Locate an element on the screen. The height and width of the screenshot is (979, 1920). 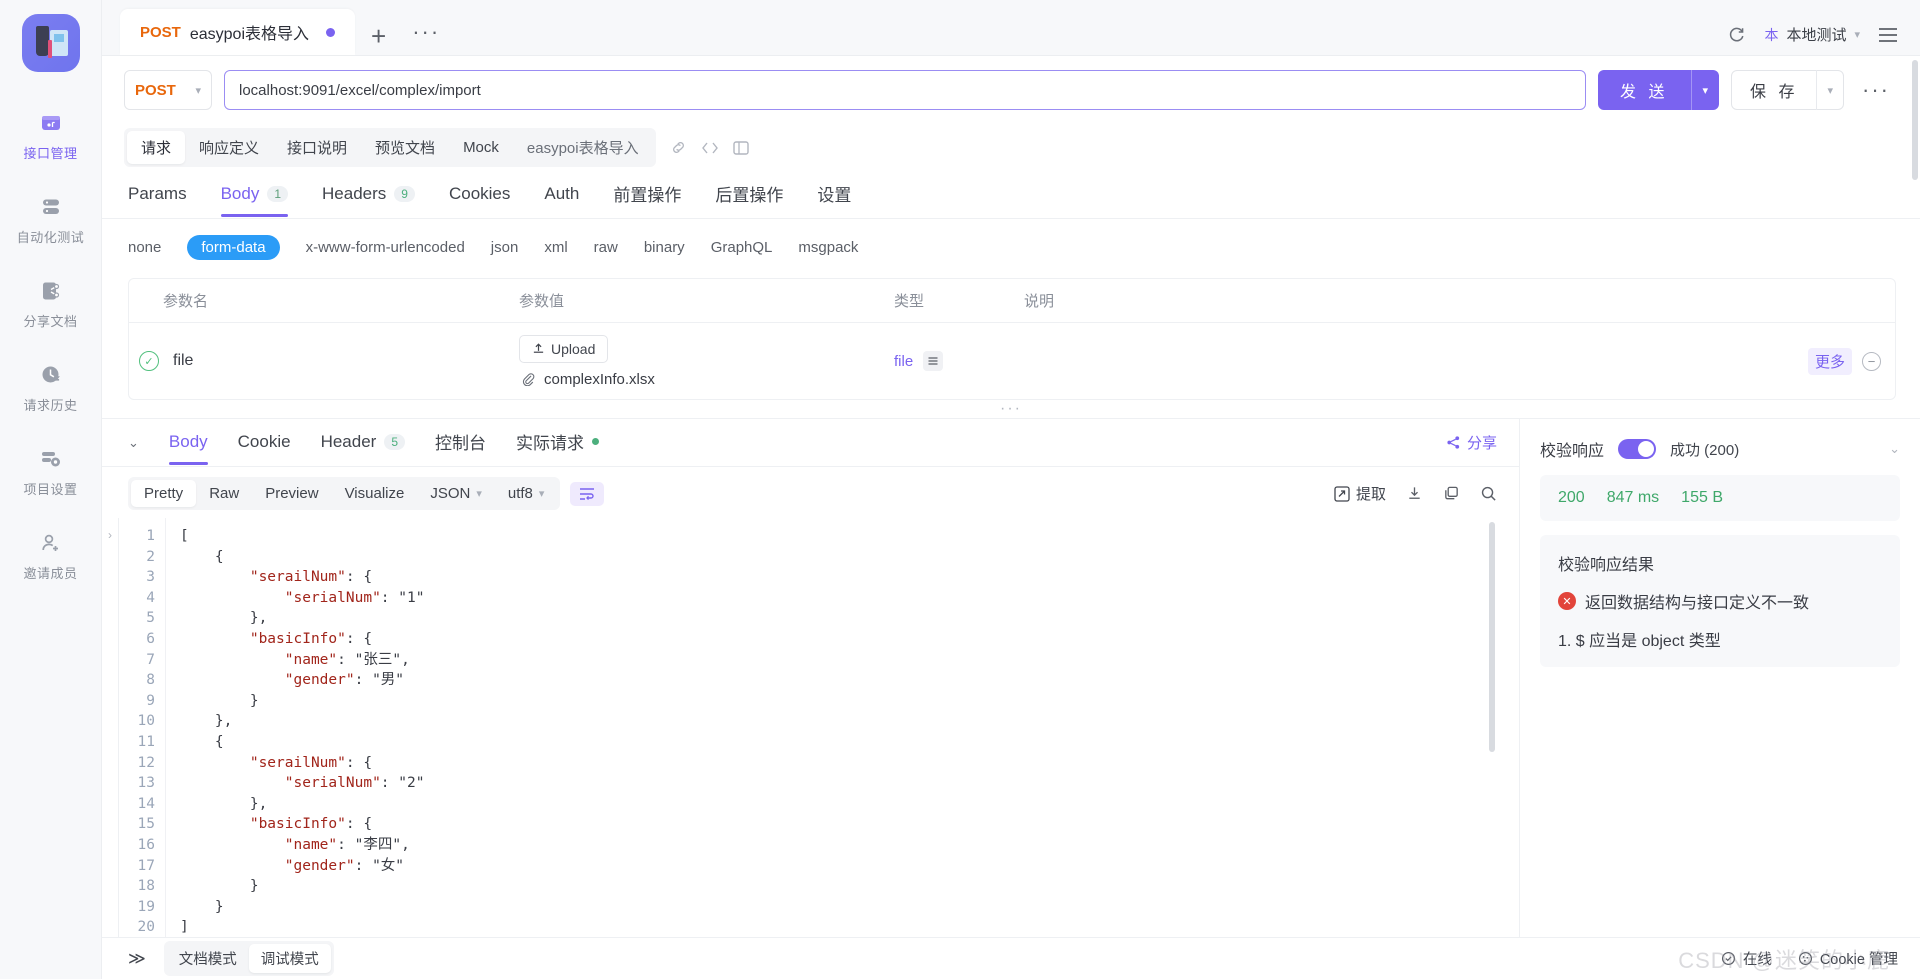
chevron-down-icon: ⌄ is located at coordinates (1894, 449).